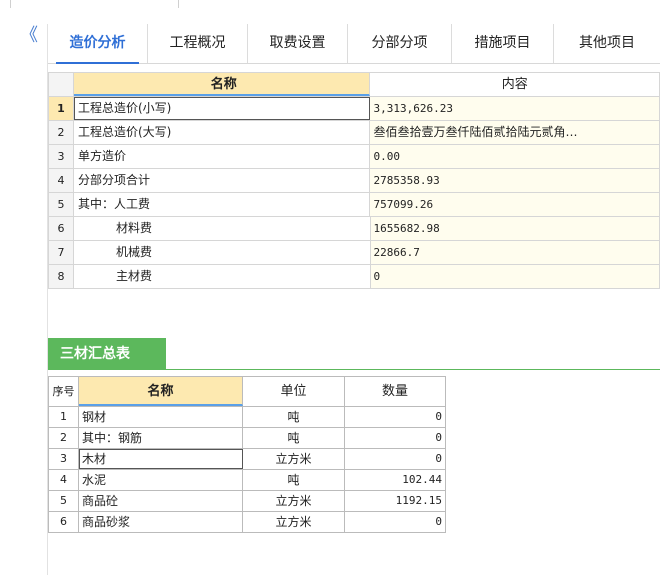 The height and width of the screenshot is (575, 660). I want to click on cell-seq: 6, so click(64, 522).